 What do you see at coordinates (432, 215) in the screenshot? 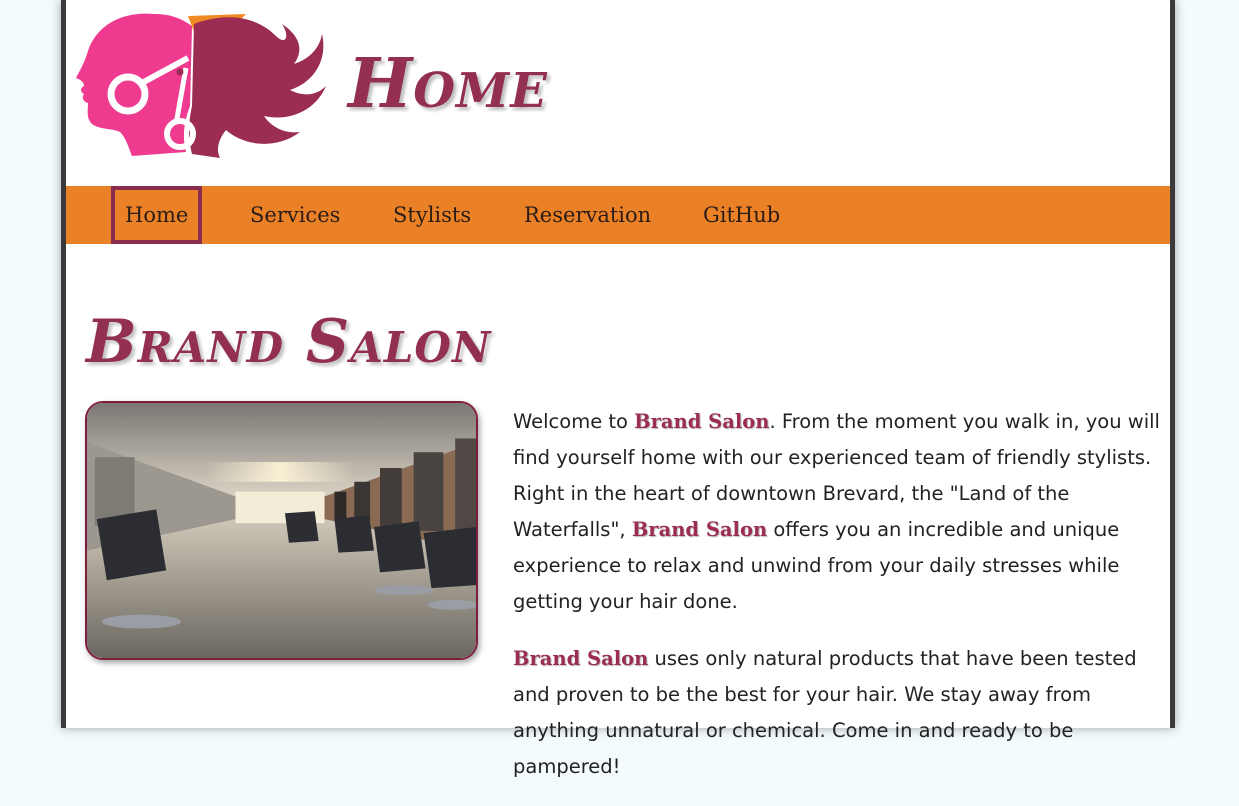
I see `nav-item-stylists: Stylists` at bounding box center [432, 215].